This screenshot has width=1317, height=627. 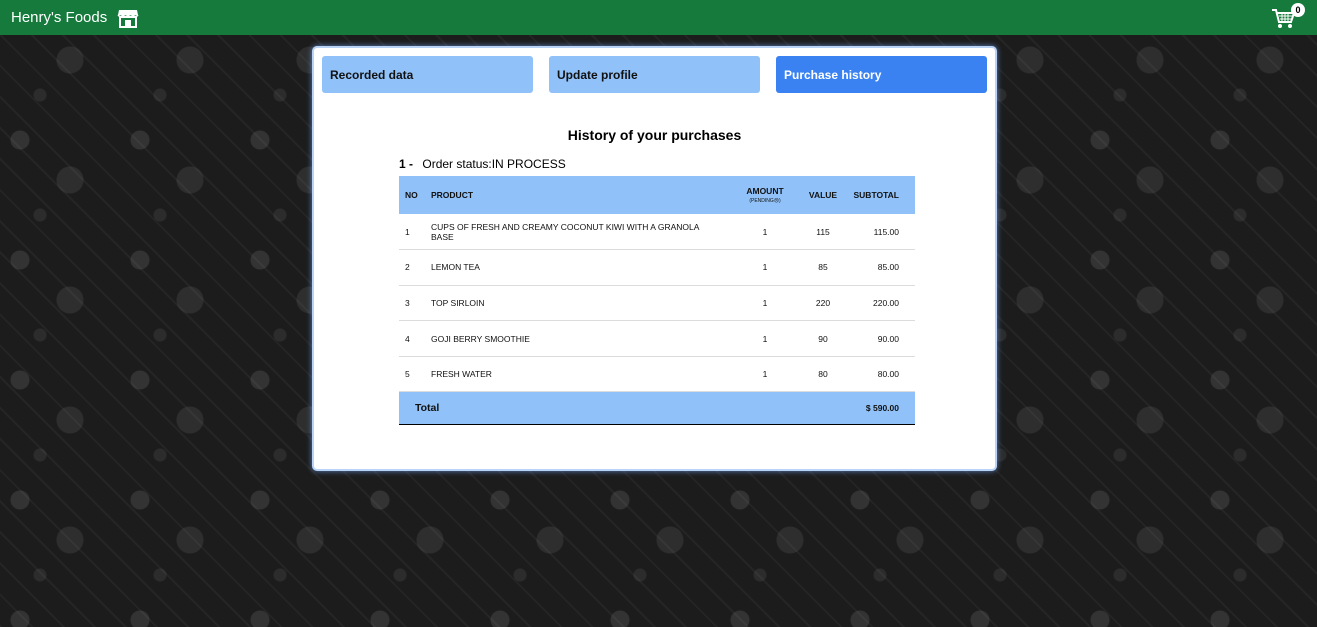 What do you see at coordinates (876, 195) in the screenshot?
I see `col-subtotal: SUBTOTAL` at bounding box center [876, 195].